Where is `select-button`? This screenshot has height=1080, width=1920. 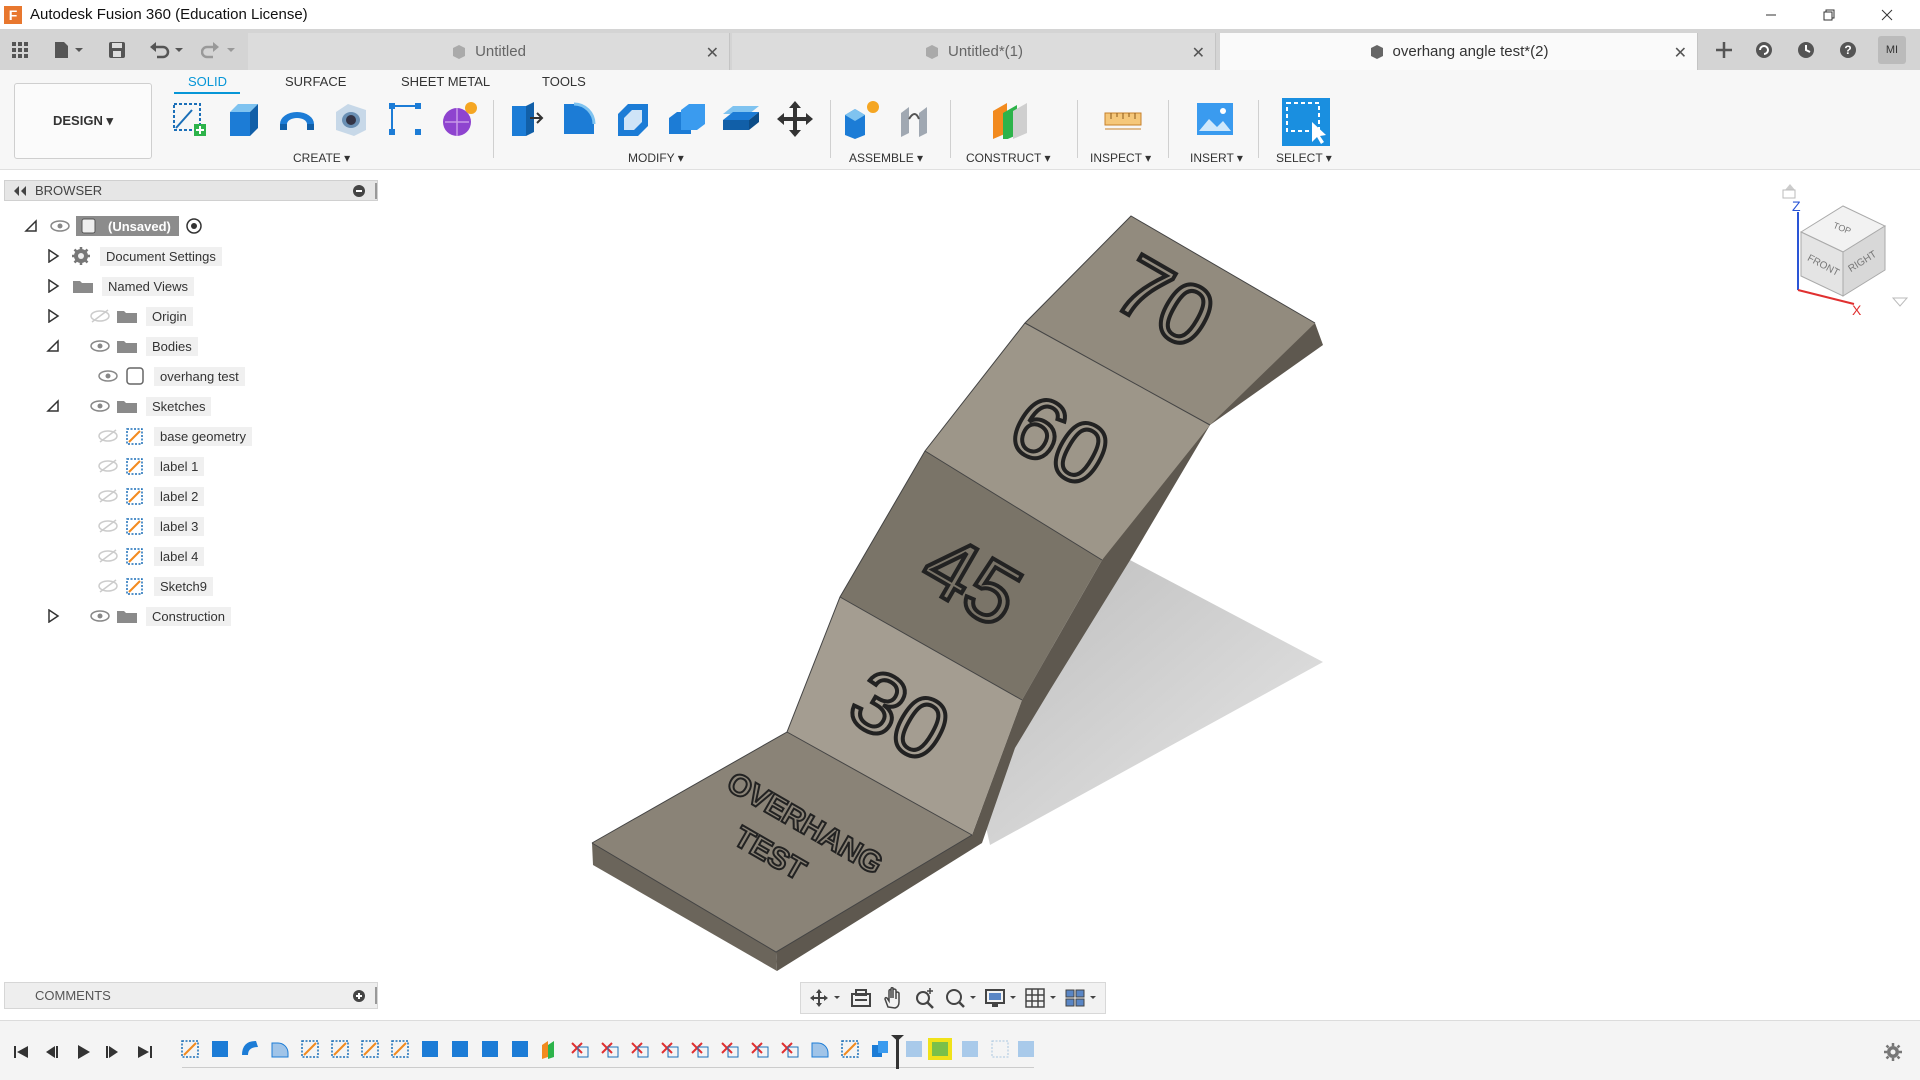 select-button is located at coordinates (1306, 122).